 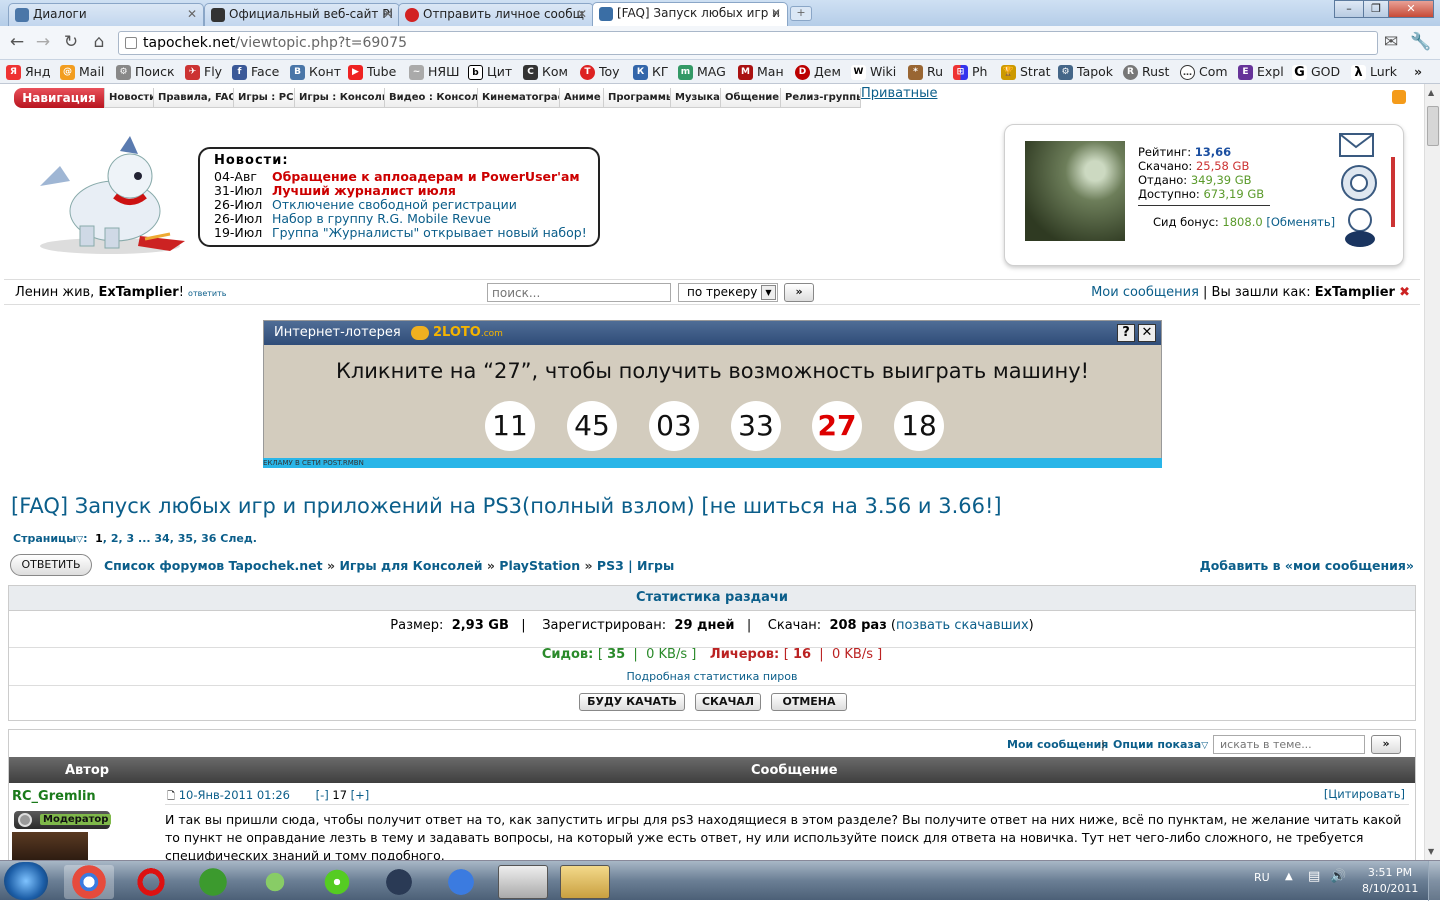 I want to click on system-tool-icon, so click(x=523, y=882).